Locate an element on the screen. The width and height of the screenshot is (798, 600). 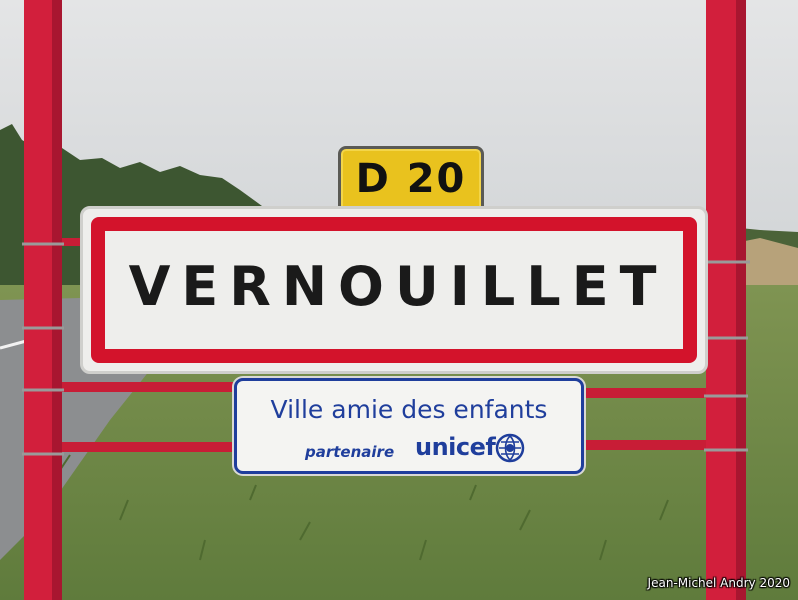
pole-right-shade is located at coordinates (741, 300).